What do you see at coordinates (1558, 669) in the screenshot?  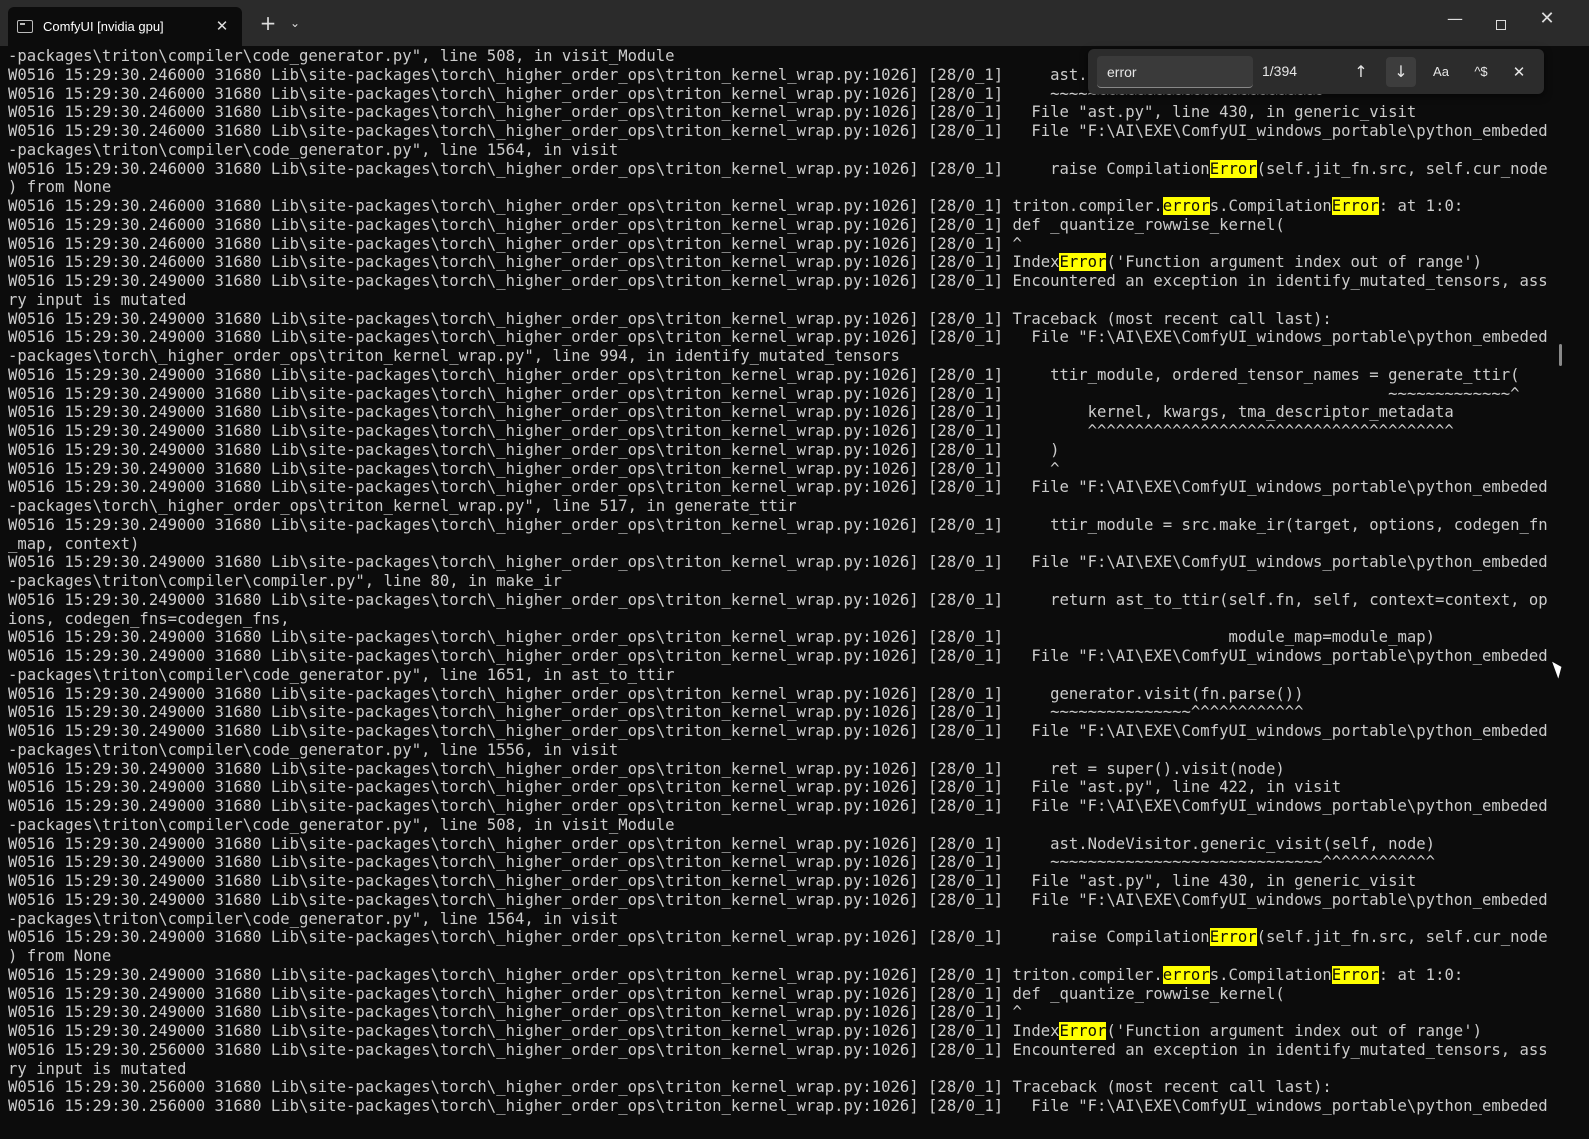 I see `mouse-cursor-icon` at bounding box center [1558, 669].